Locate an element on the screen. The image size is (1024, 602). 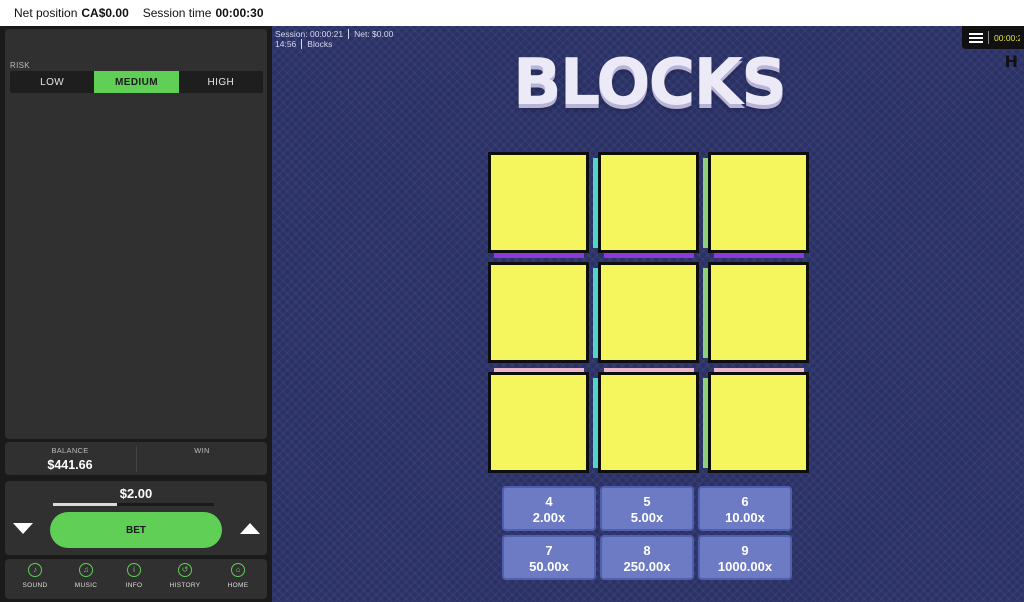
paytable-cell: 8 250.00x is located at coordinates (647, 557).